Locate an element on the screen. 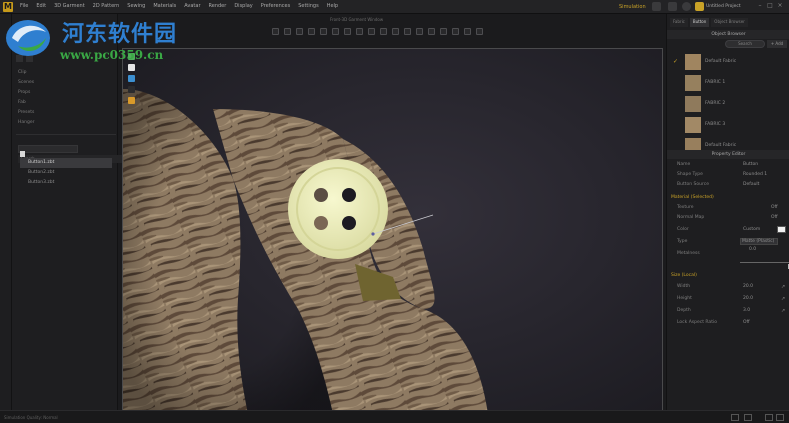 Image resolution: width=789 pixels, height=423 pixels. display-garment-icon is located at coordinates (131, 67).